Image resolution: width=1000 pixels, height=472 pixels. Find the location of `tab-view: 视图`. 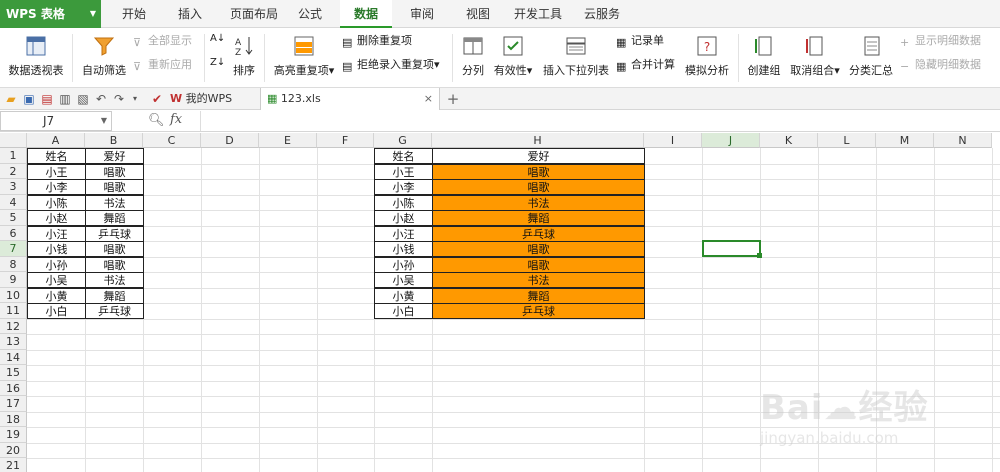

tab-view: 视图 is located at coordinates (478, 14).